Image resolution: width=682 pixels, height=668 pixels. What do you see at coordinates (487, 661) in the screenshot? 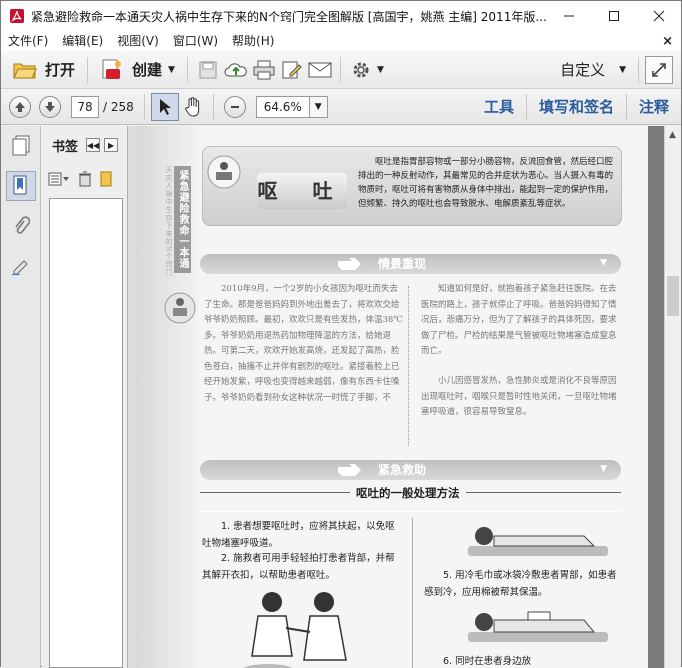
I see `rescue-step-6: 6. 同时在患者身边放` at bounding box center [487, 661].